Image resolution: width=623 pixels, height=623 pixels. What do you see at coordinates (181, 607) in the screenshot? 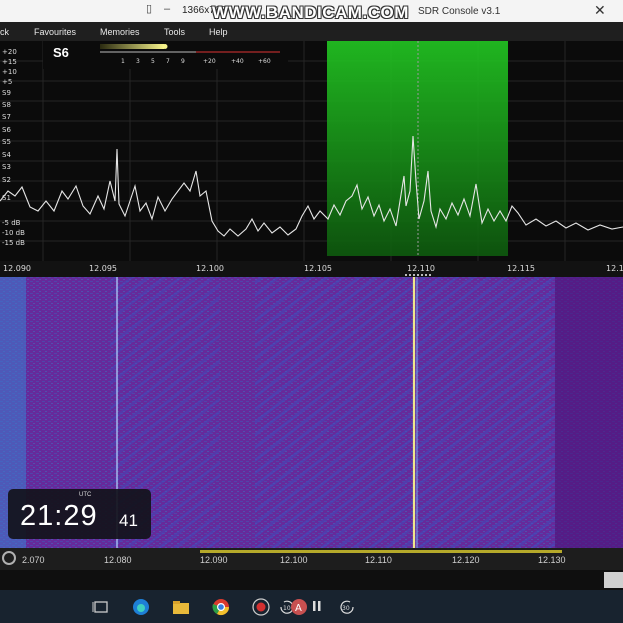
I see `file-explorer-icon` at bounding box center [181, 607].